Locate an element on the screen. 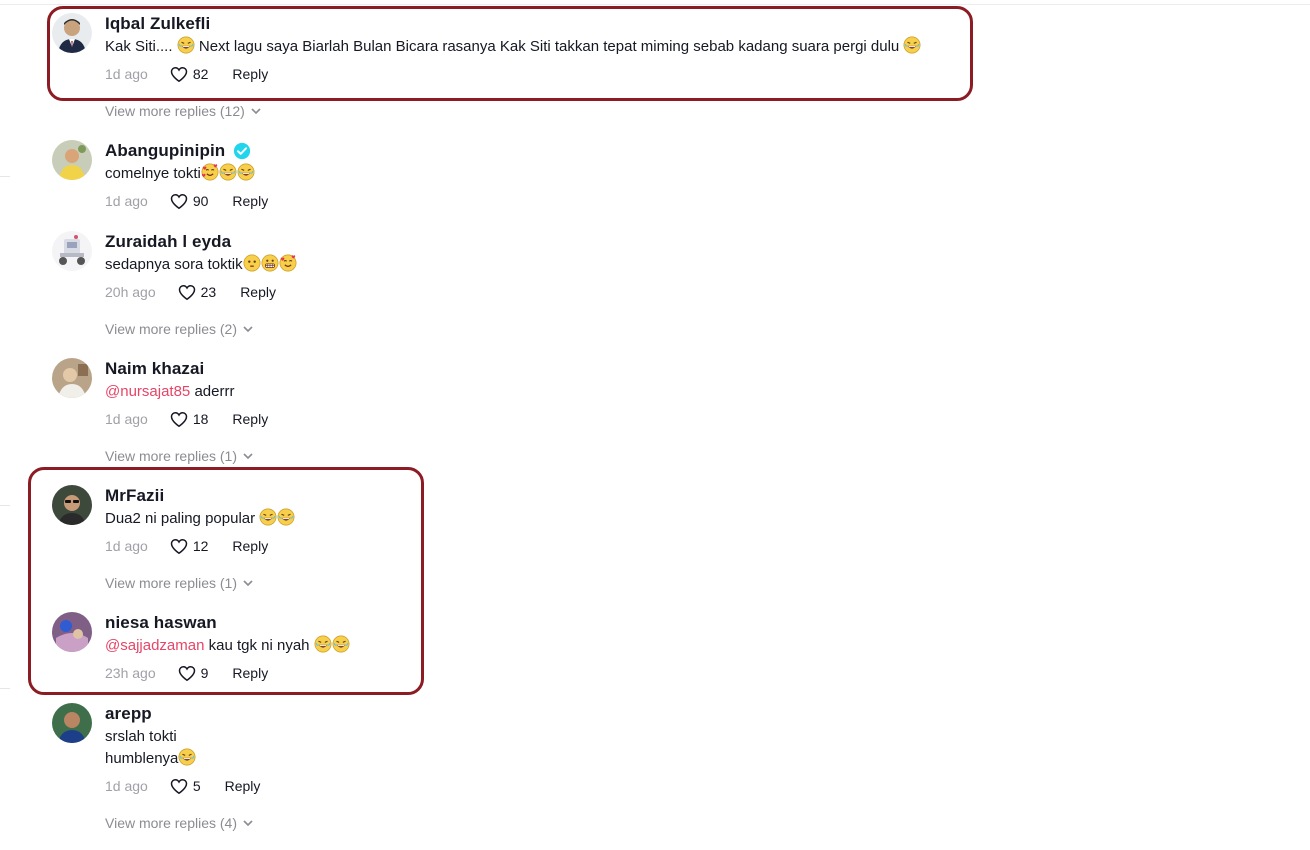  mention-link: @sajjadzaman is located at coordinates (154, 645).